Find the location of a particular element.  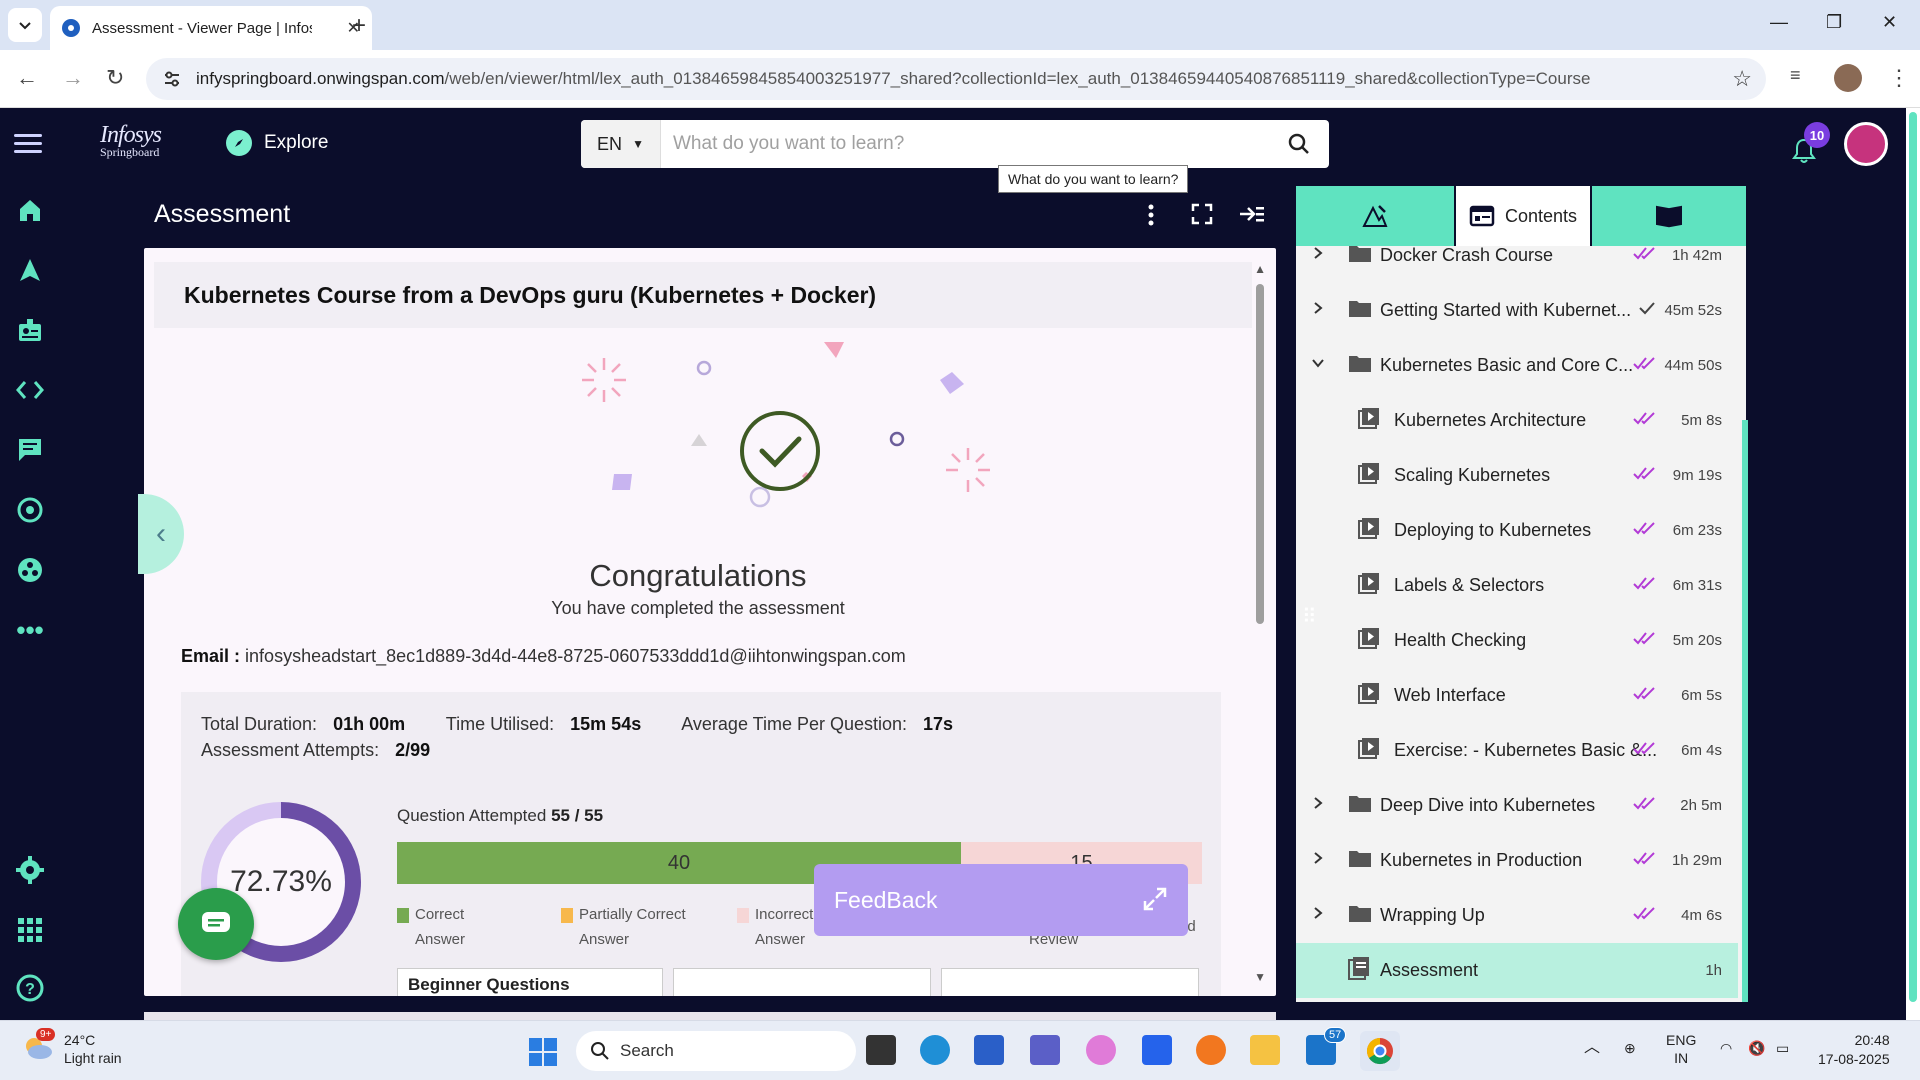

contents-item: Web Interface 6m 5s is located at coordinates (1517, 695).